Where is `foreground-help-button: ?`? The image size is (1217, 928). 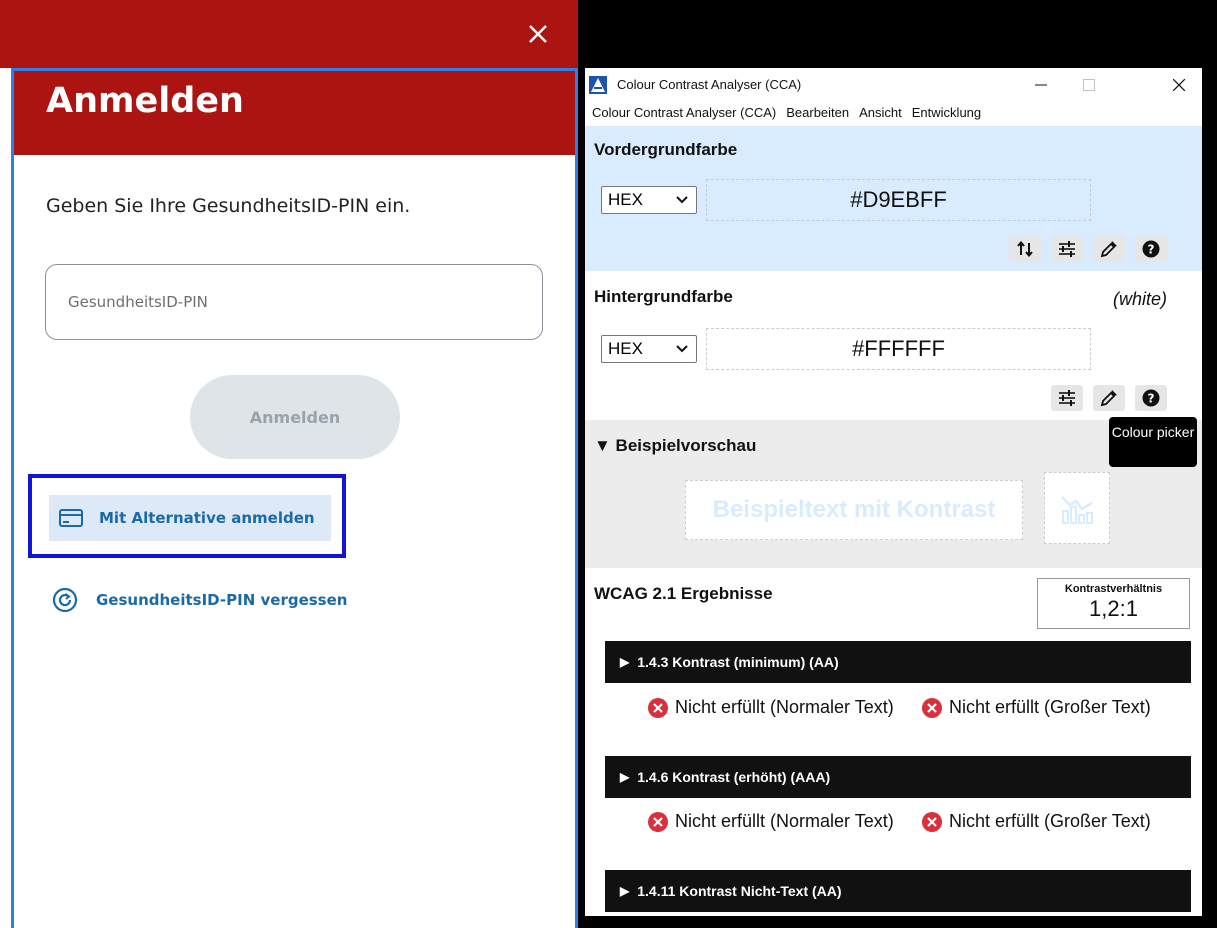
foreground-help-button: ? is located at coordinates (1151, 249).